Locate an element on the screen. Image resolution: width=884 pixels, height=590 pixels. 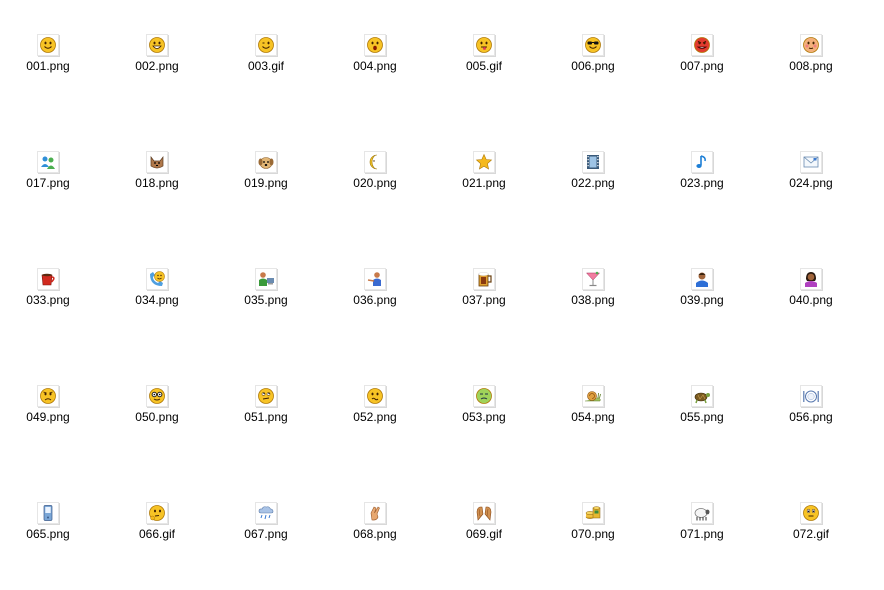
blush-icon is located at coordinates (811, 45).